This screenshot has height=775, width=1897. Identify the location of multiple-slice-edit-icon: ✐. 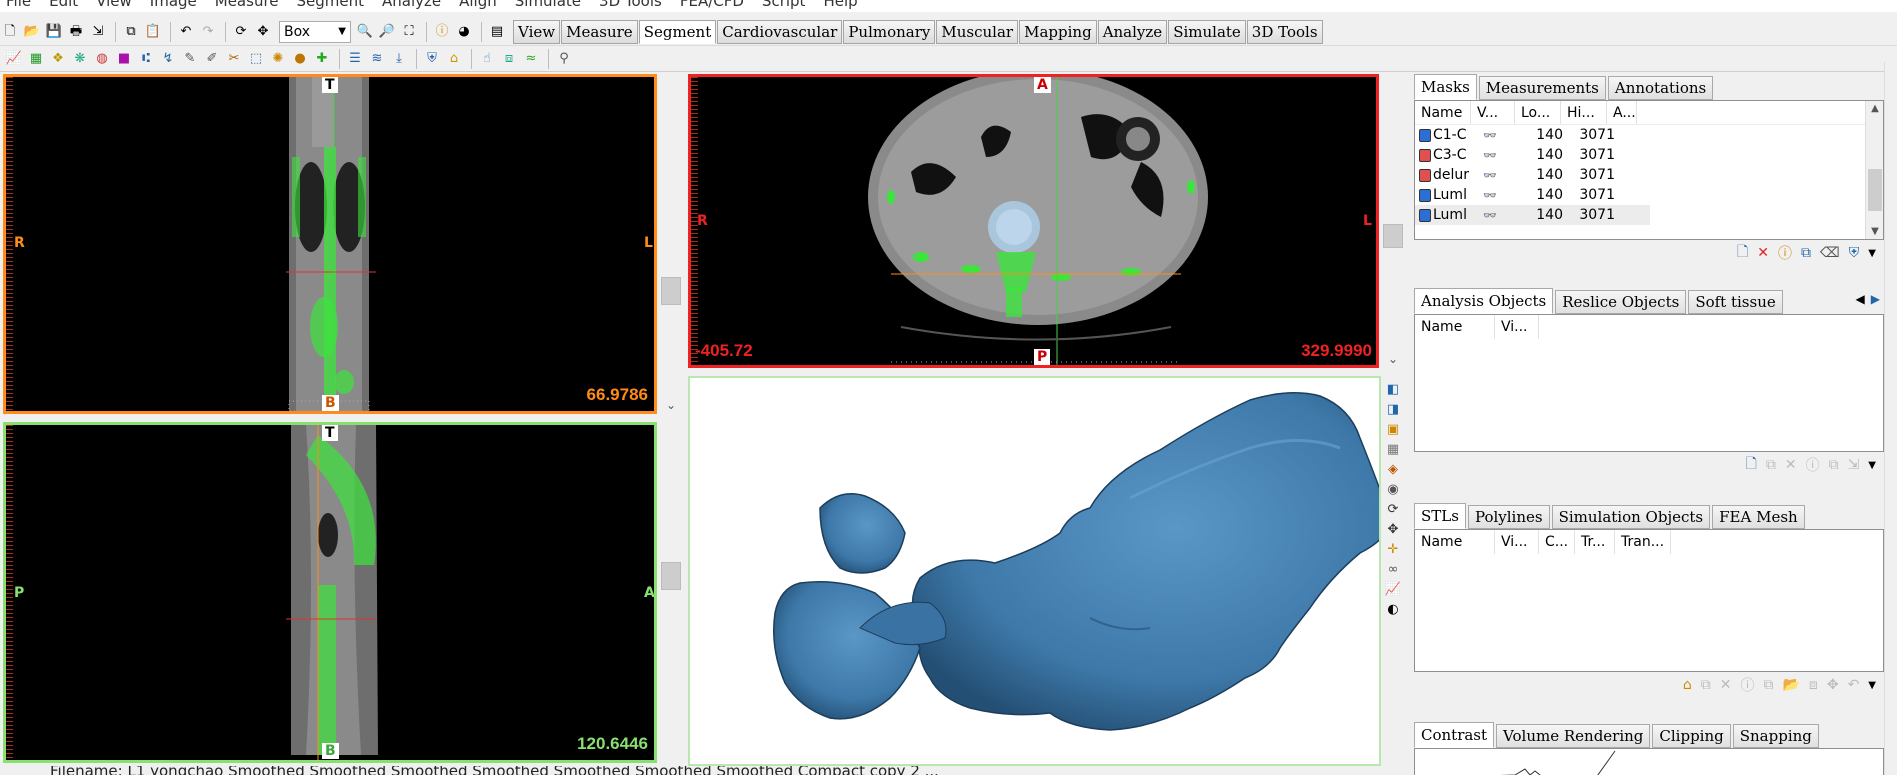
(212, 59).